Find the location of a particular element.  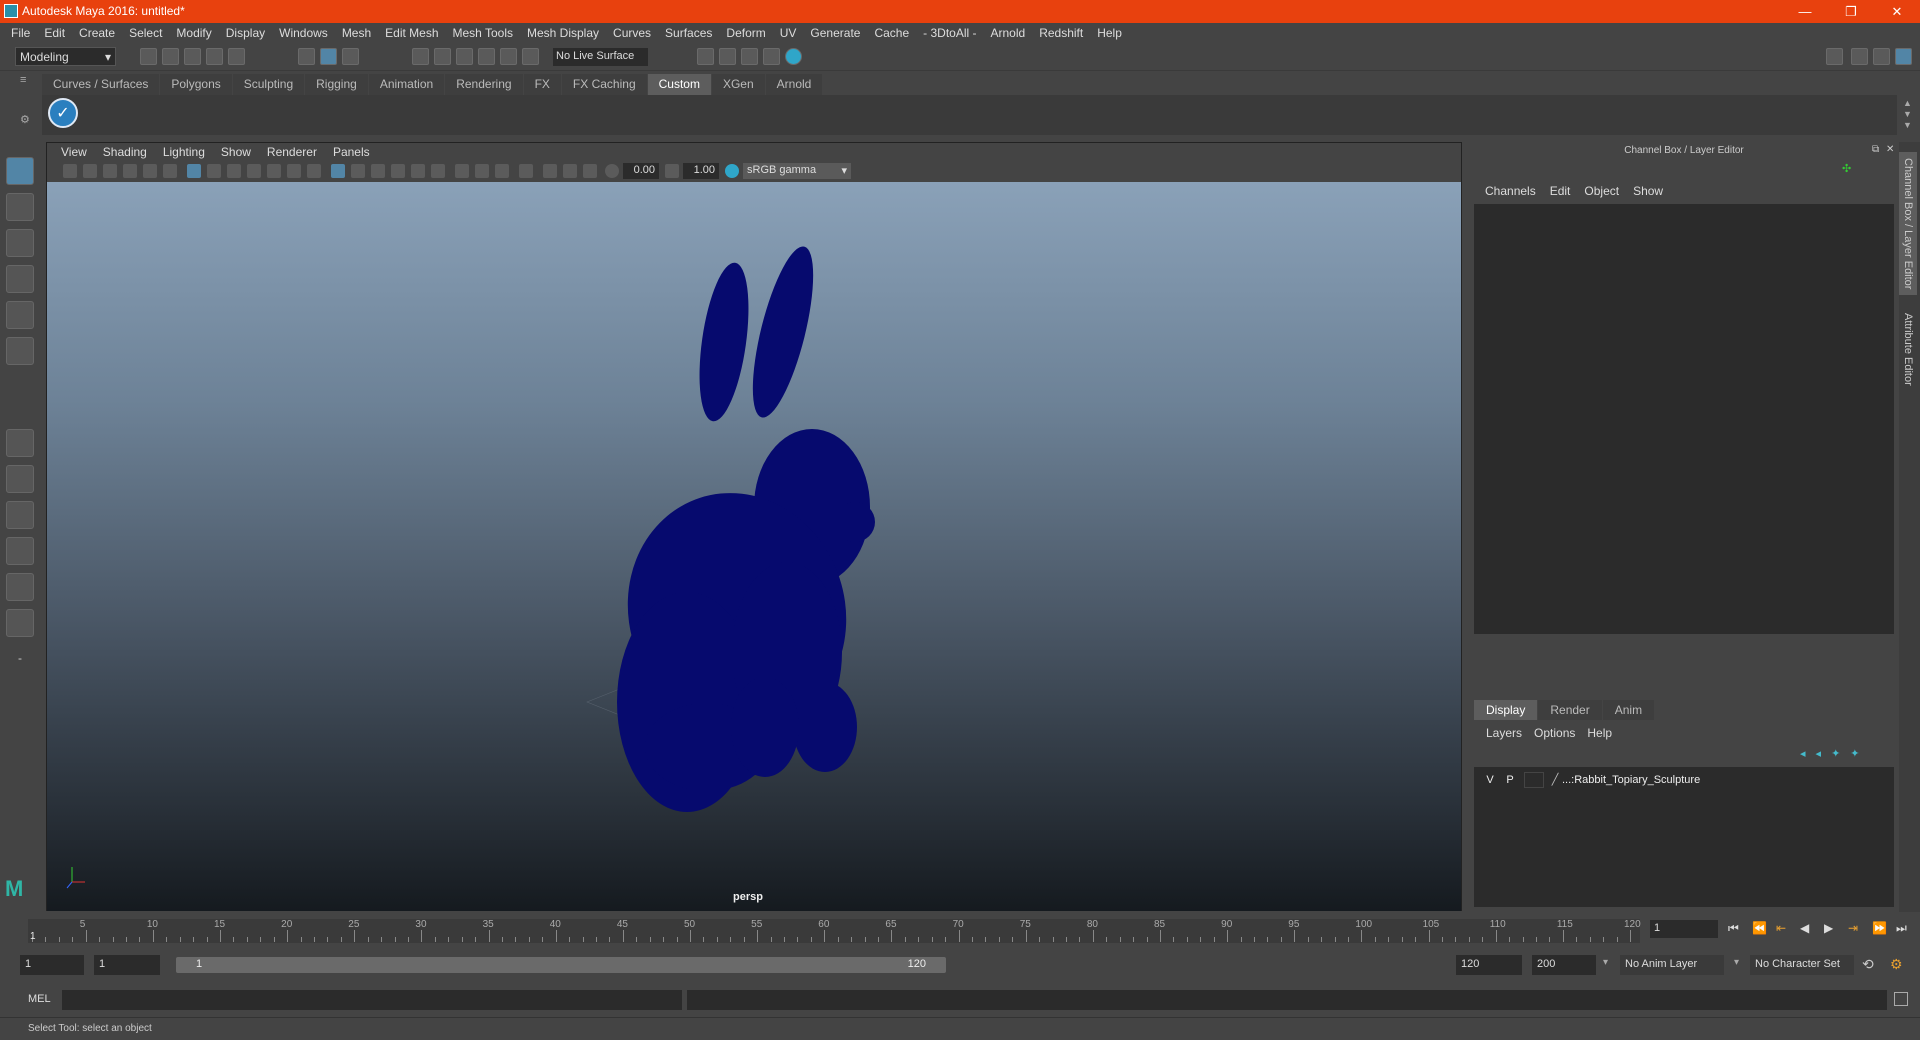

layer-menu-layers: Layers is located at coordinates (1504, 733).